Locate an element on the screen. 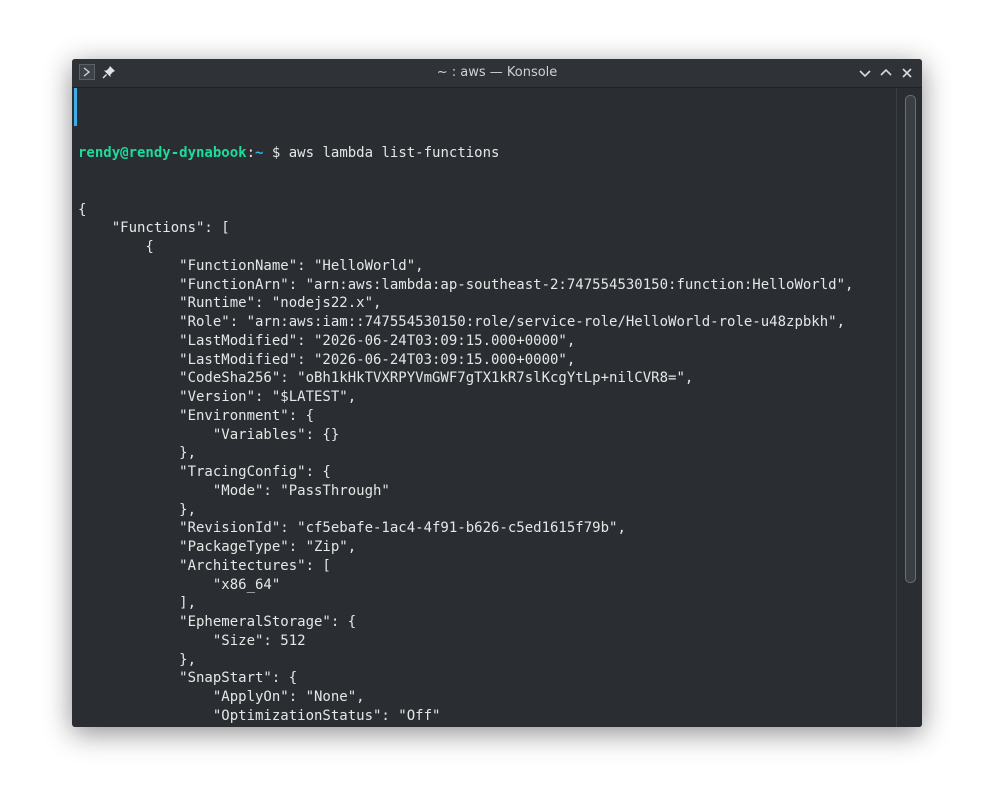  output-line: "Architectures": [ is located at coordinates (204, 565).